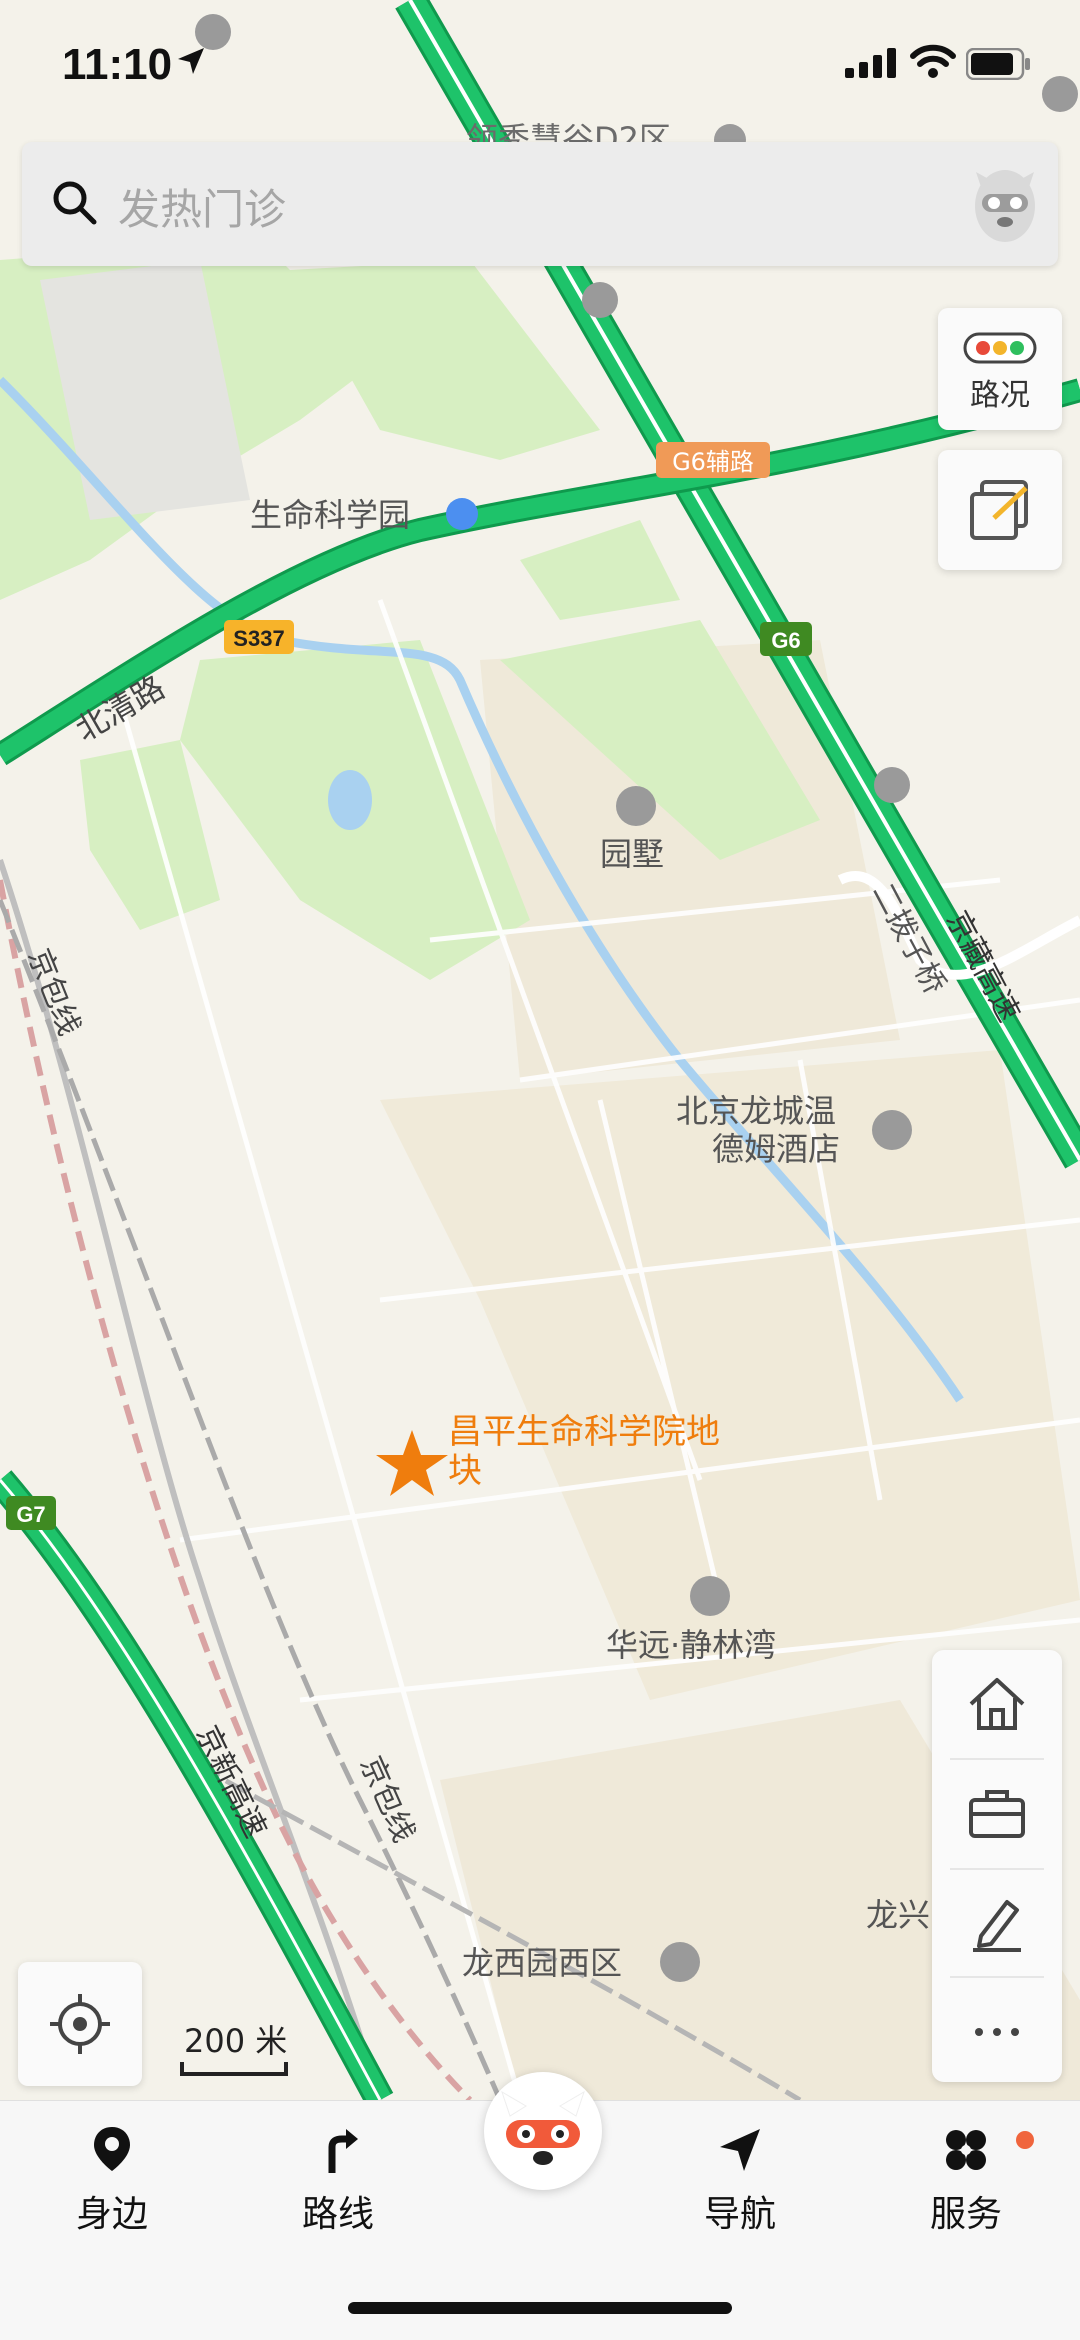 This screenshot has height=2340, width=1080. Describe the element at coordinates (465, 1471) in the screenshot. I see `label-star-poi-line2: 块` at that location.